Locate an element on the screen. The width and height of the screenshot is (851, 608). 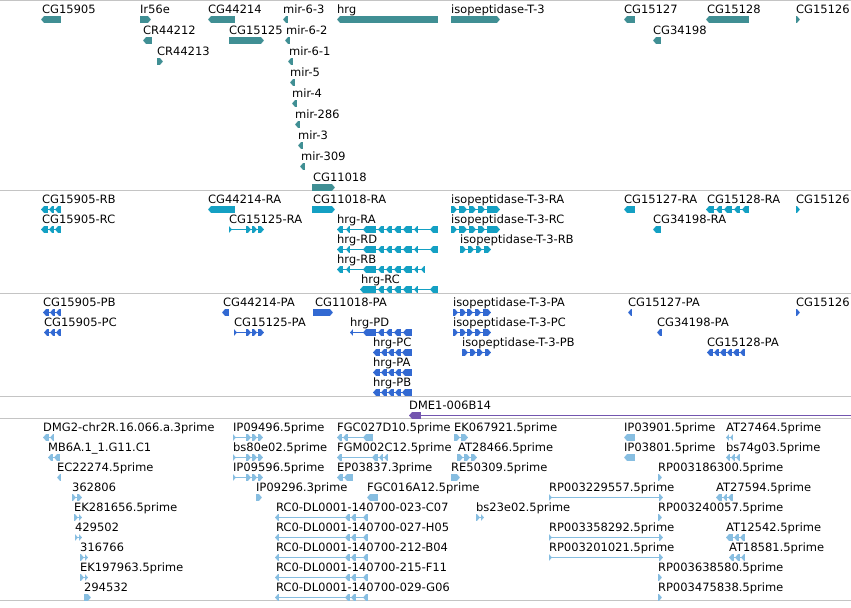
est-label: RP003201021.5prime is located at coordinates (611, 547).